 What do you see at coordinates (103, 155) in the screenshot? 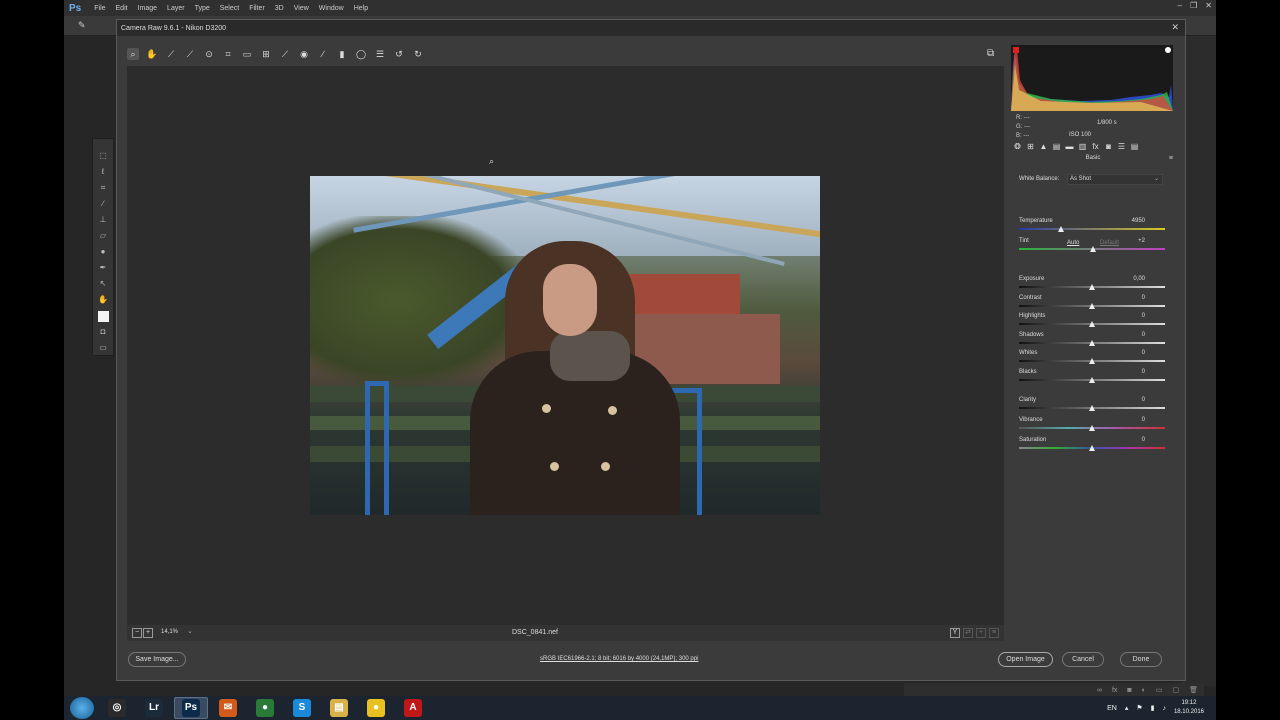
I see `marquee-tool-icon: ⬚` at bounding box center [103, 155].